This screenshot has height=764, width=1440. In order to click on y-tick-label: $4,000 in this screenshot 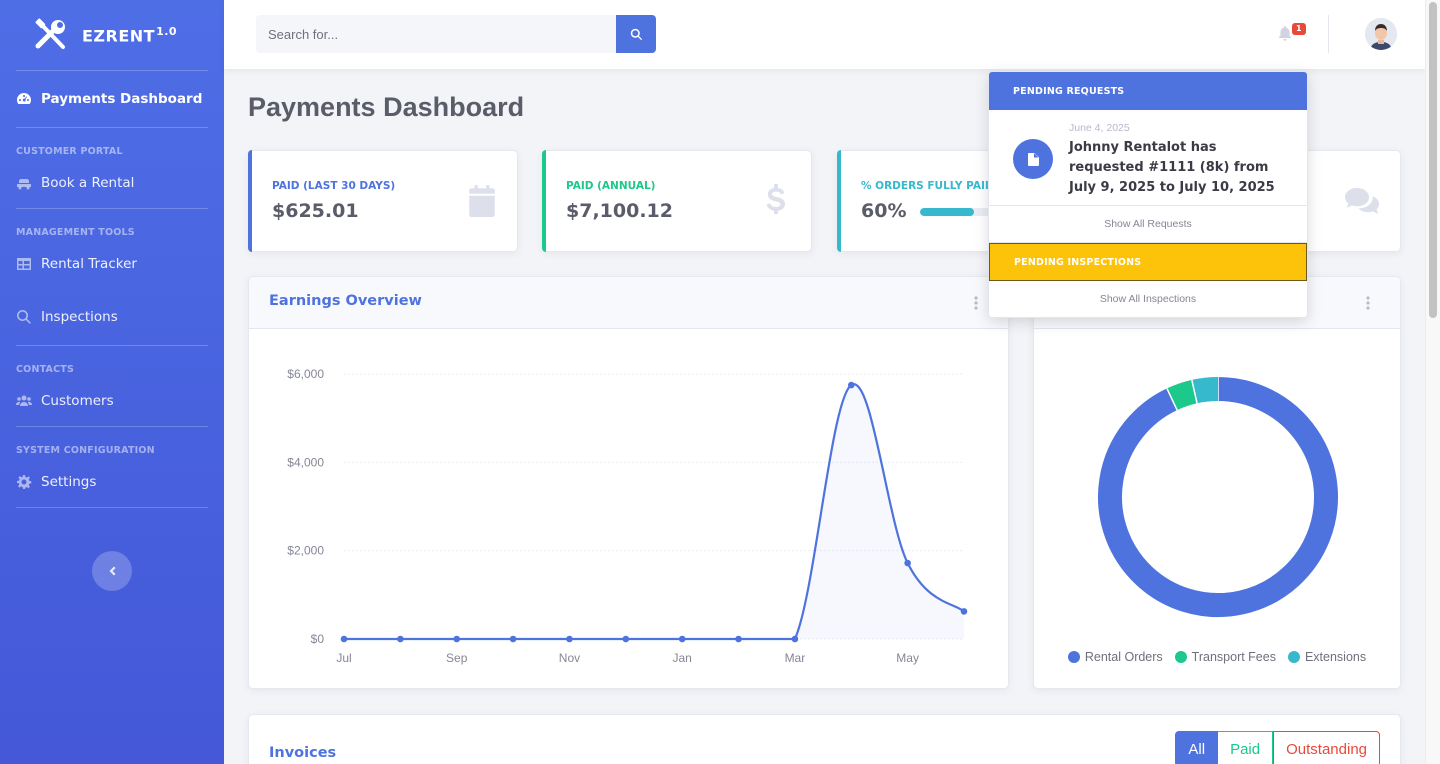, I will do `click(305, 462)`.